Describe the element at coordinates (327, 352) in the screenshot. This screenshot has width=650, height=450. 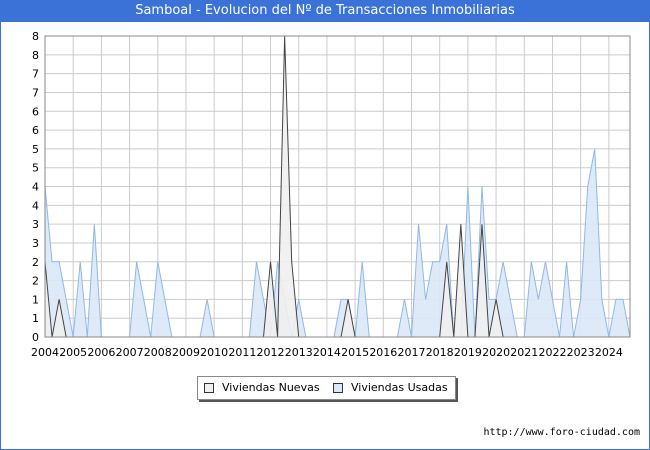
I see `x-tick-label: 2014` at that location.